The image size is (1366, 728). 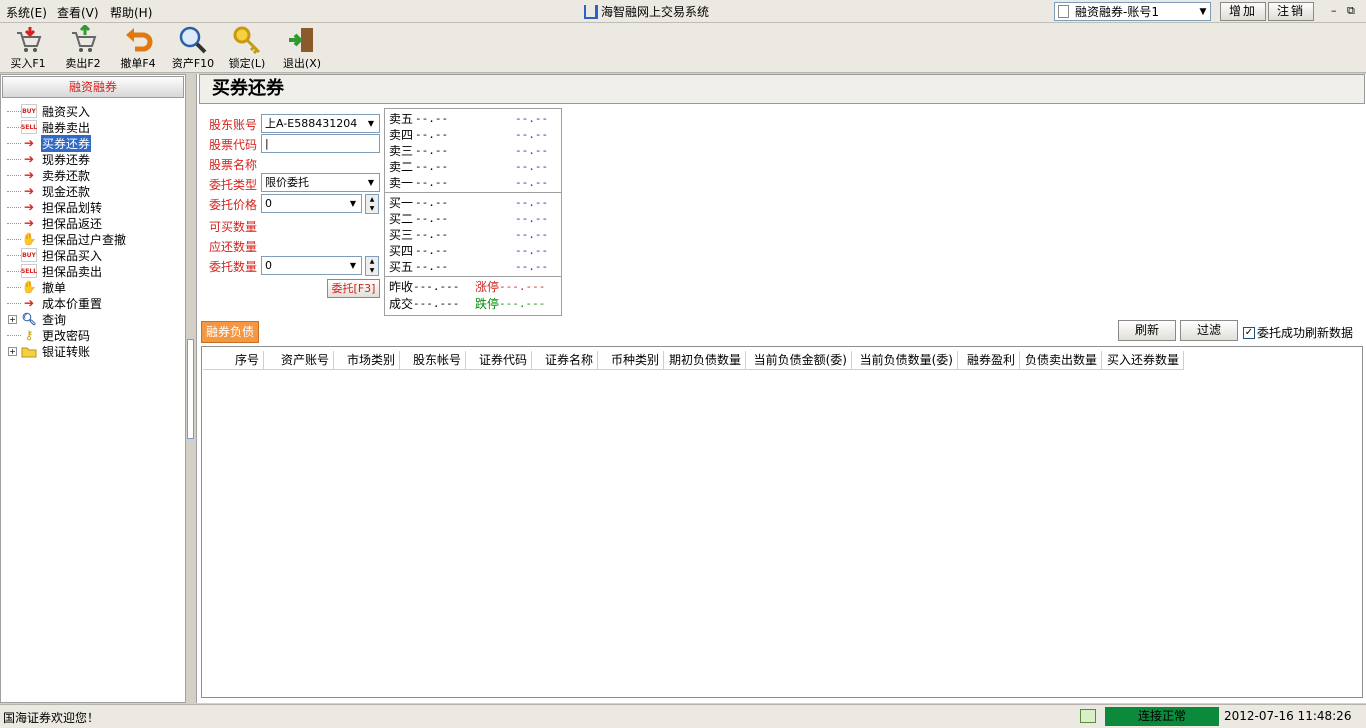 What do you see at coordinates (372, 204) in the screenshot?
I see `price-stepper: ▲ ▼` at bounding box center [372, 204].